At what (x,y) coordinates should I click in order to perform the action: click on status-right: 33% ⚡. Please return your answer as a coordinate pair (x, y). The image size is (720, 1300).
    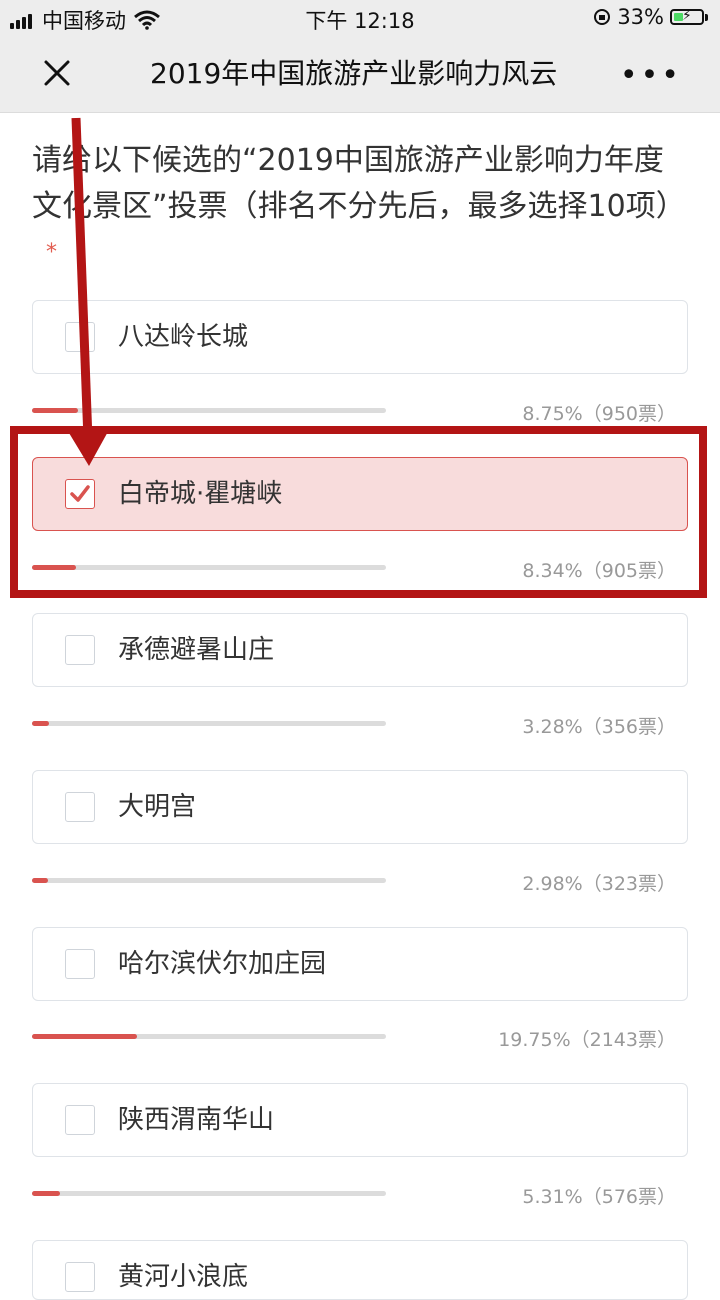
    Looking at the image, I should click on (650, 17).